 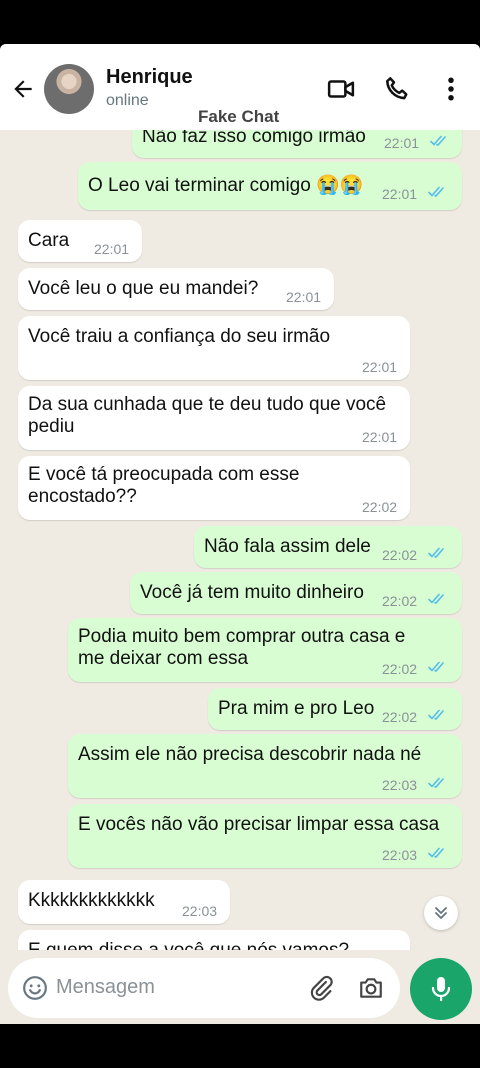 I want to click on message-text: Você já tem muito dinheiro, so click(x=252, y=592).